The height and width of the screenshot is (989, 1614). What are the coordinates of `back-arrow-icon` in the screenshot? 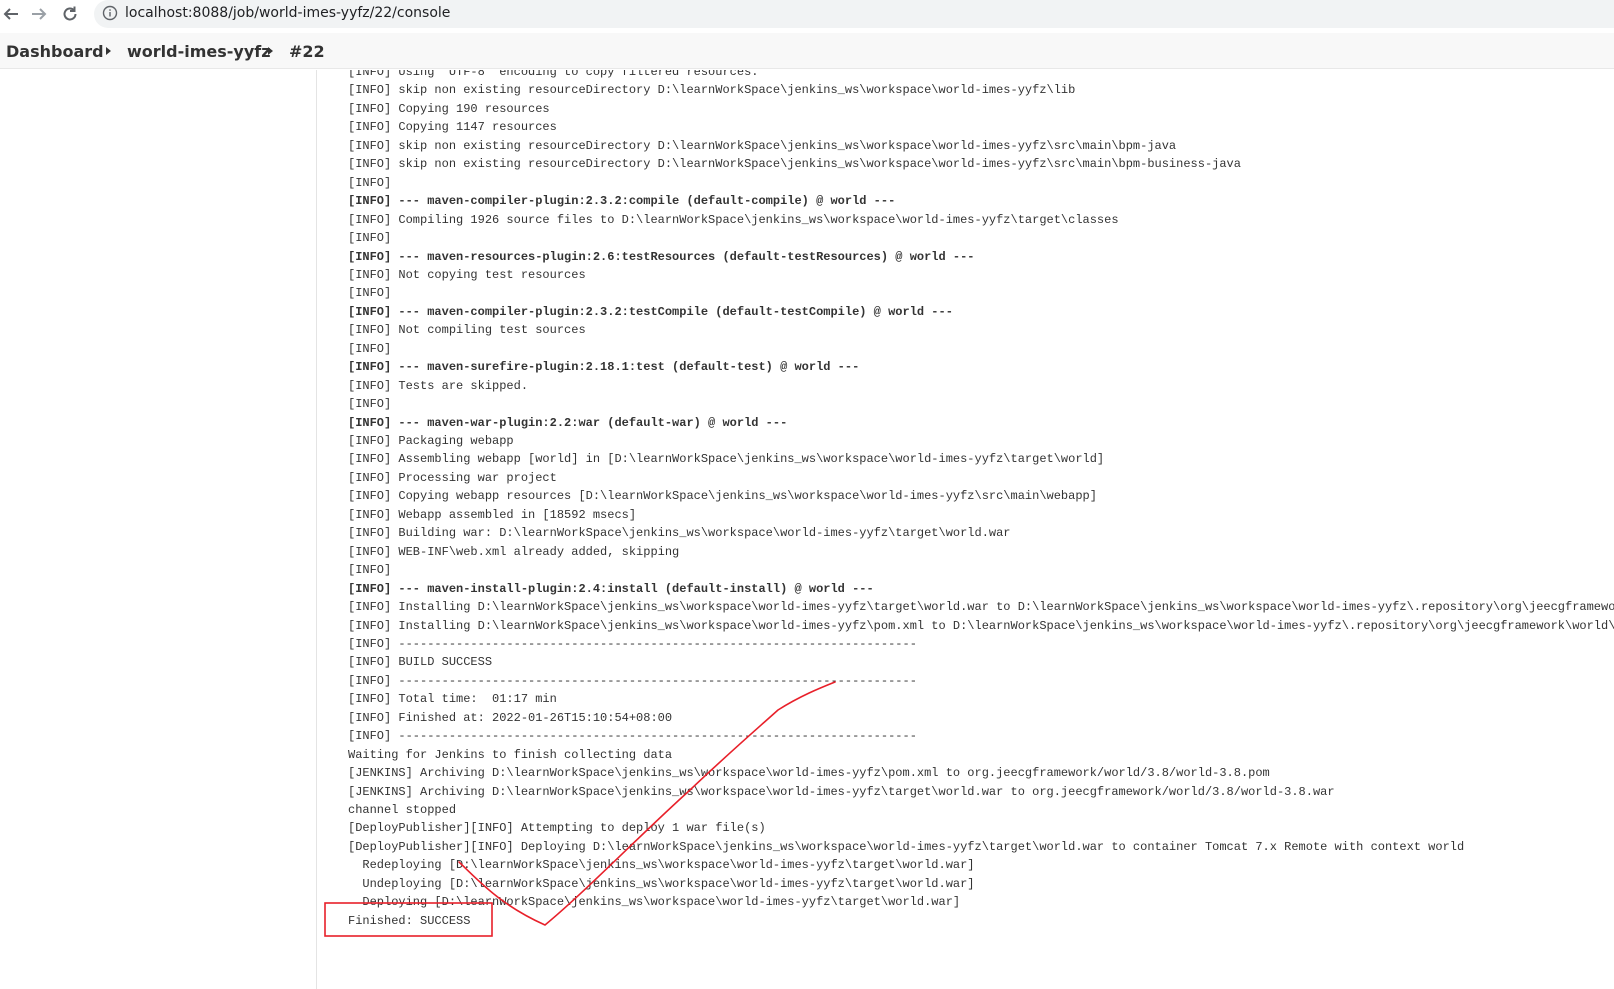 It's located at (11, 14).